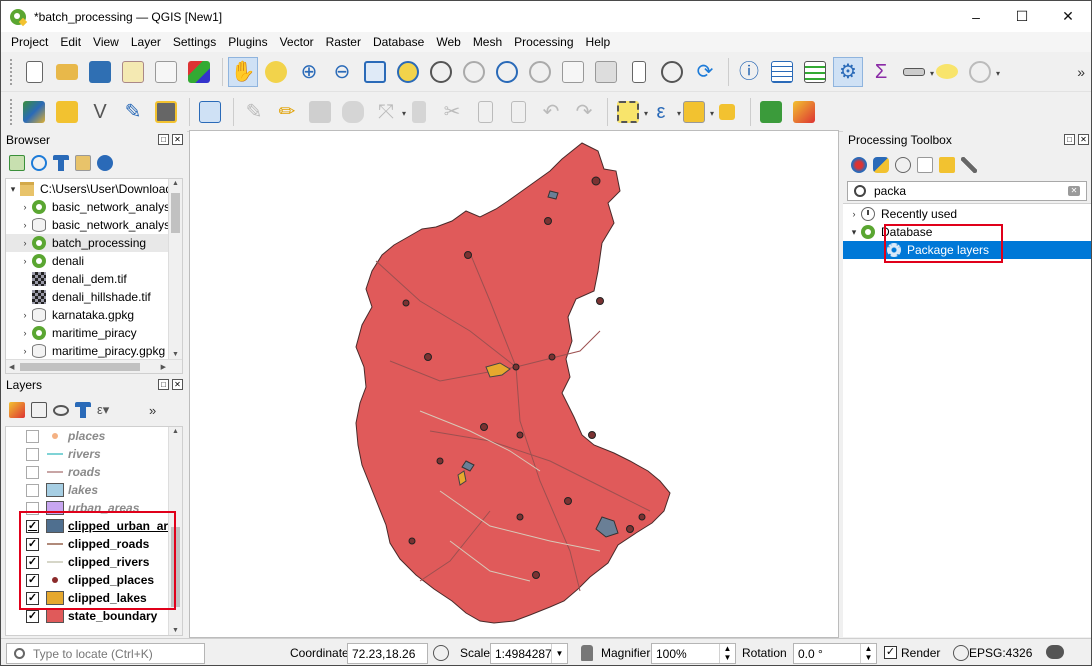 Image resolution: width=1092 pixels, height=666 pixels. What do you see at coordinates (441, 72) in the screenshot?
I see `zoom-to-layer-button` at bounding box center [441, 72].